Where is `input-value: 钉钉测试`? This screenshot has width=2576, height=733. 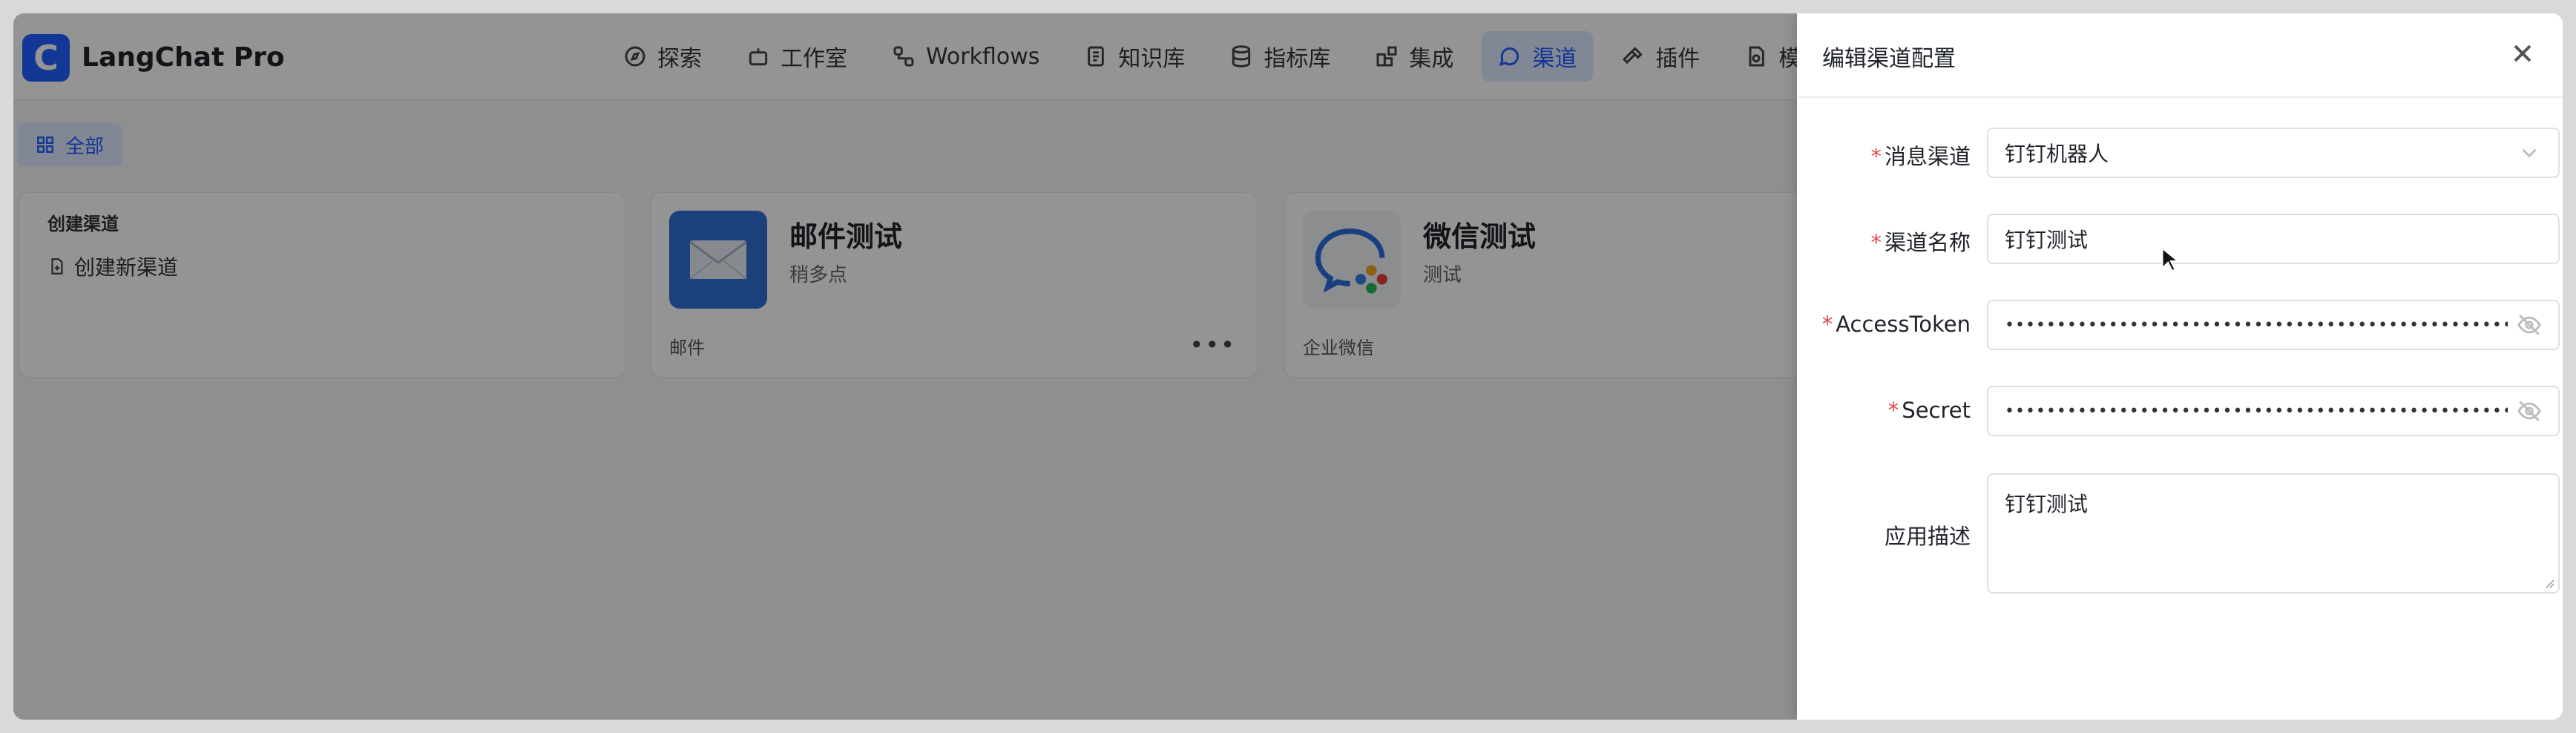 input-value: 钉钉测试 is located at coordinates (2047, 240).